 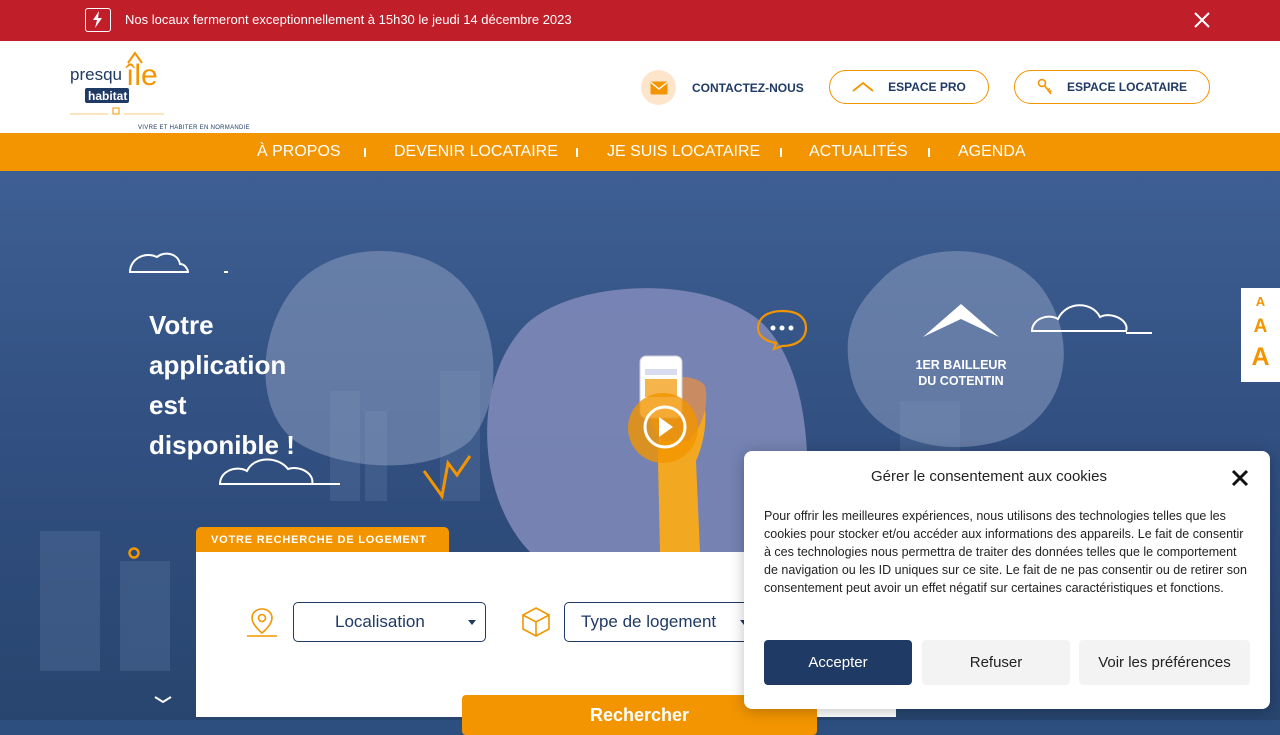 I want to click on espace-locataire-label: ESPACE LOCATAIRE, so click(x=1126, y=87).